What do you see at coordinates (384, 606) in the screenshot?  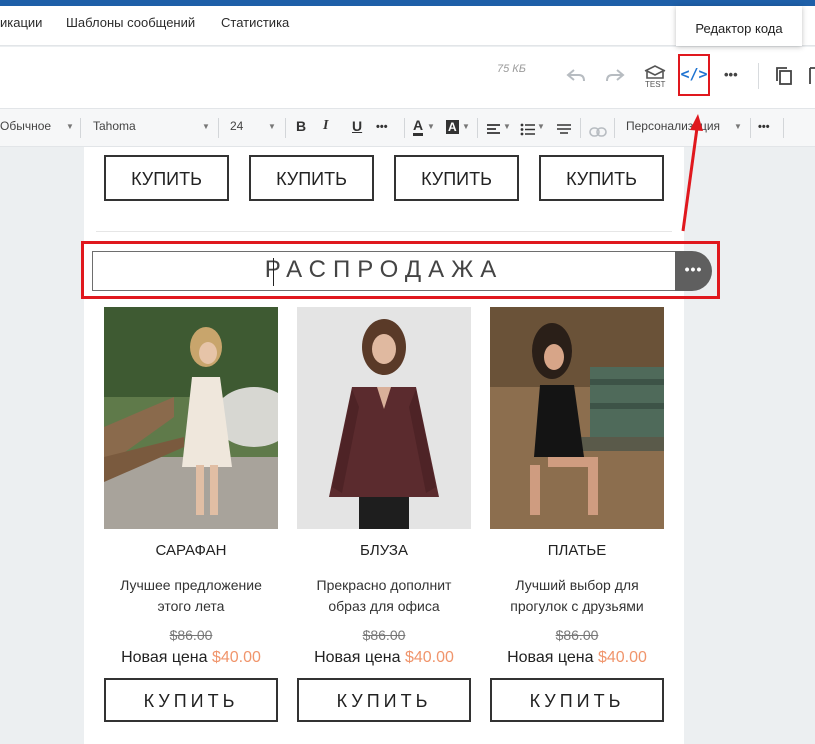 I see `description-line: образ для офиса` at bounding box center [384, 606].